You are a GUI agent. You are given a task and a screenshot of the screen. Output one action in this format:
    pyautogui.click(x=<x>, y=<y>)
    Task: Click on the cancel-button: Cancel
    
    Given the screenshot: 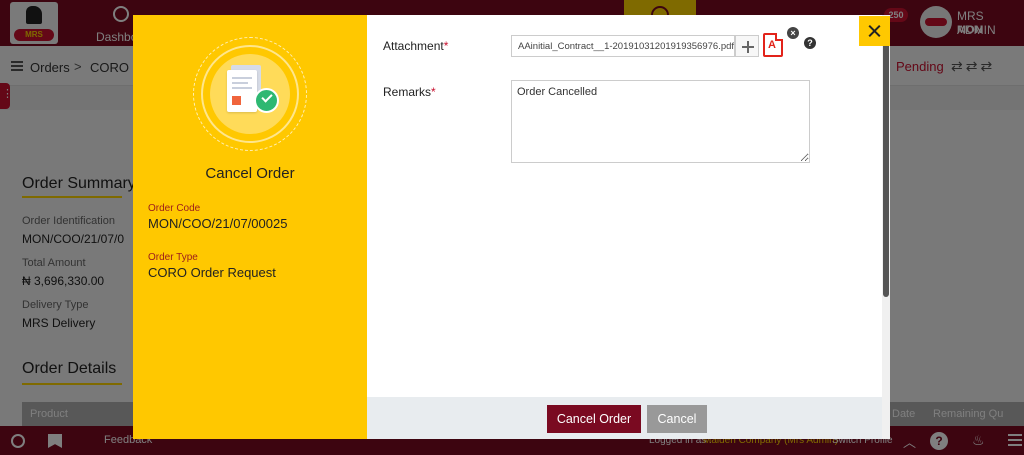 What is the action you would take?
    pyautogui.click(x=677, y=419)
    